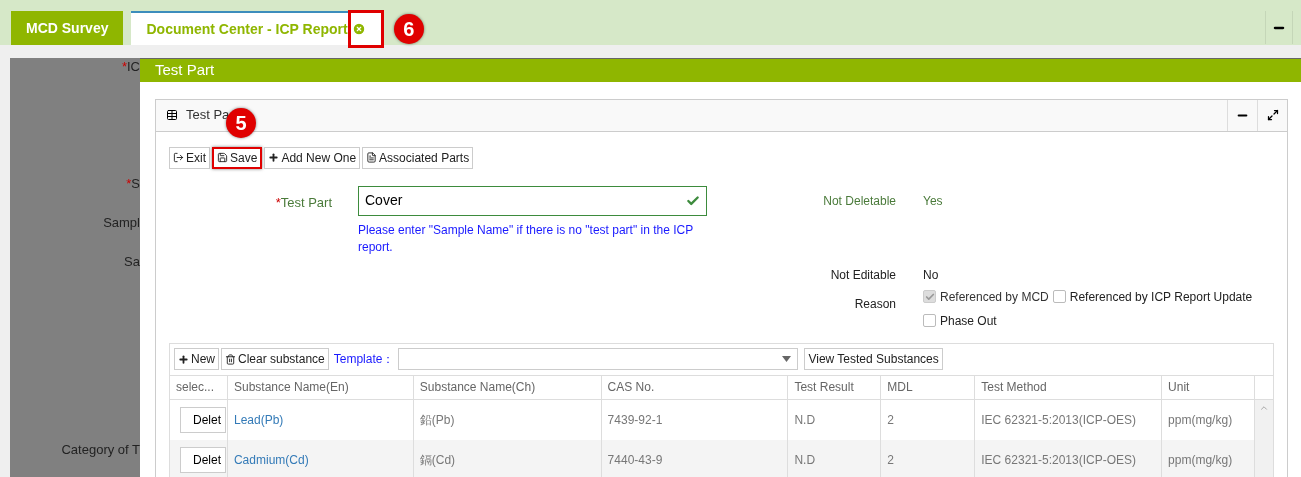 Image resolution: width=1301 pixels, height=477 pixels. What do you see at coordinates (408, 29) in the screenshot?
I see `step-badge: 6` at bounding box center [408, 29].